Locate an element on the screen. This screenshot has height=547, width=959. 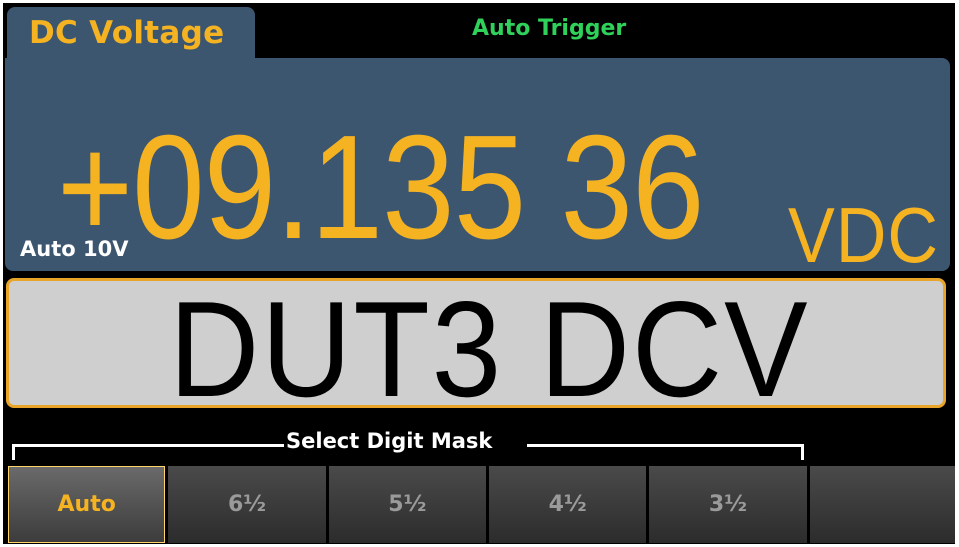
trigger-status: Auto Trigger is located at coordinates (549, 28).